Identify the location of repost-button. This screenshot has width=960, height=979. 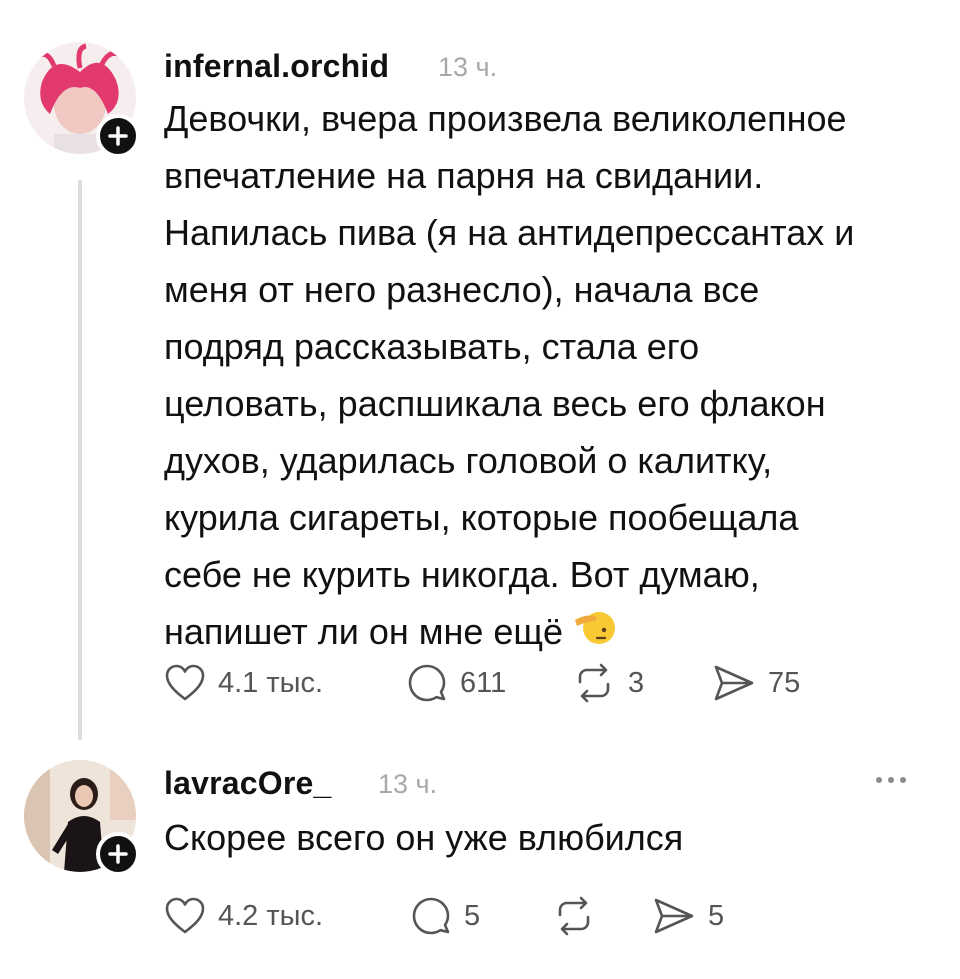
(580, 916).